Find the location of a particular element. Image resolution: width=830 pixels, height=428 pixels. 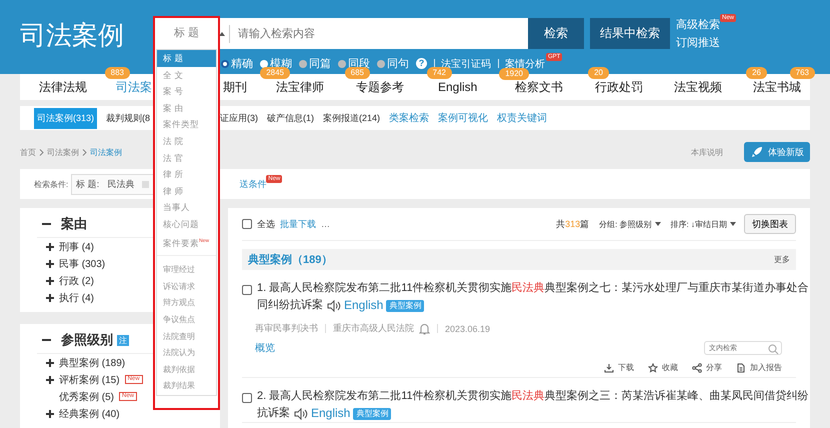

dropdown-item: 法院认为 is located at coordinates (186, 353).